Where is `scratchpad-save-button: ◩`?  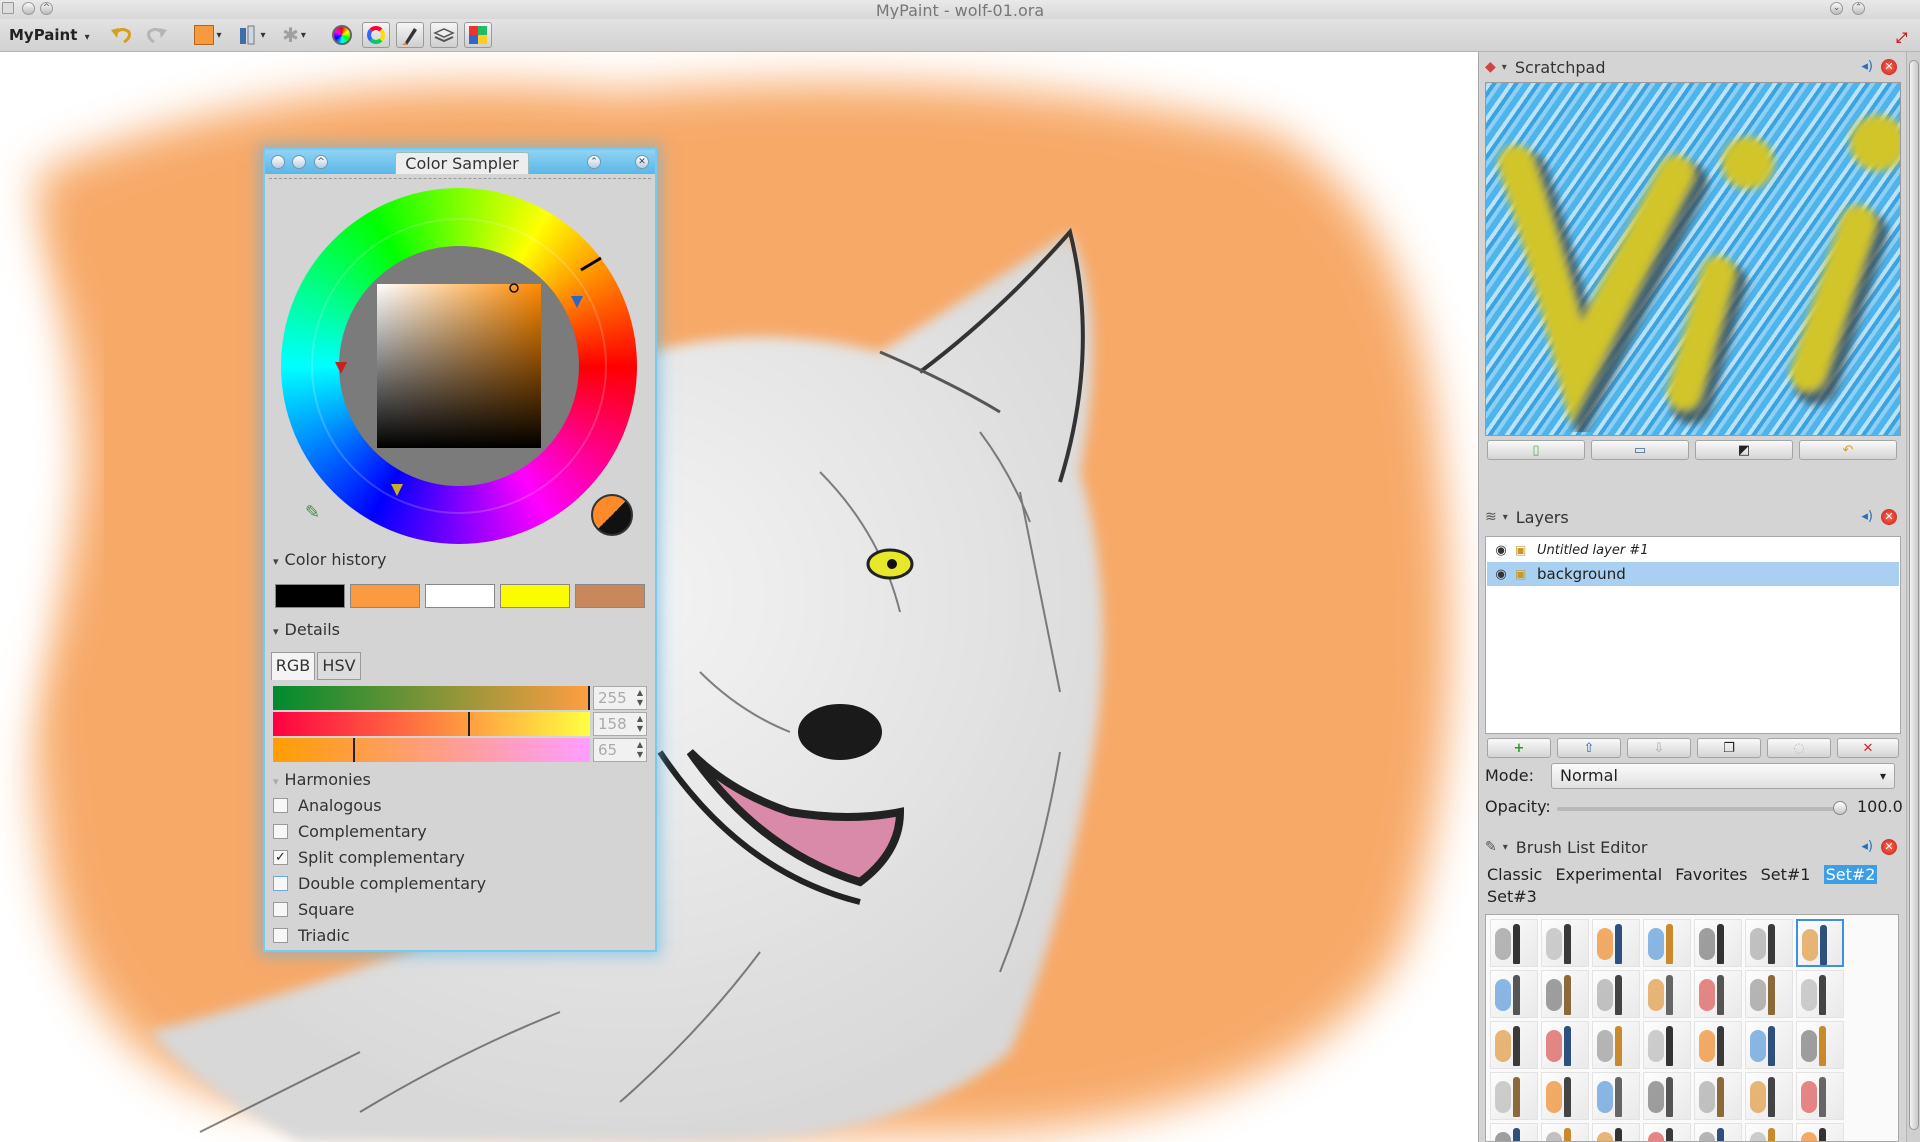 scratchpad-save-button: ◩ is located at coordinates (1744, 450).